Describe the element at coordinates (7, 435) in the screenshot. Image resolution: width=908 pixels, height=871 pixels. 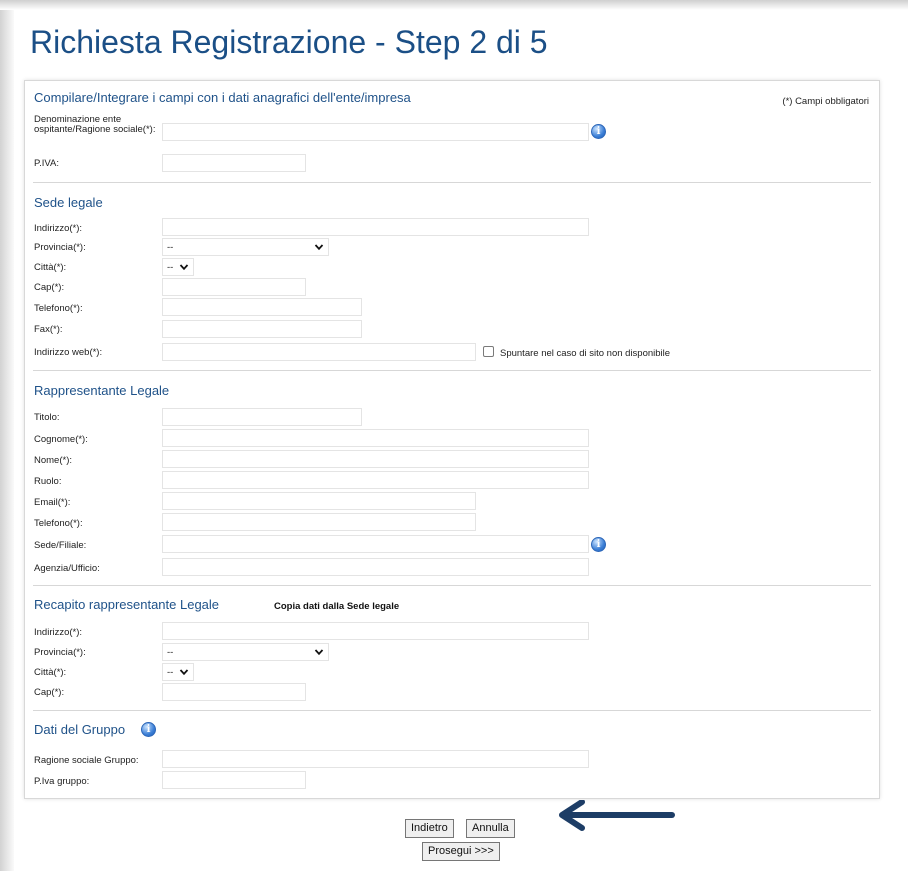
I see `window-shadow-left` at that location.